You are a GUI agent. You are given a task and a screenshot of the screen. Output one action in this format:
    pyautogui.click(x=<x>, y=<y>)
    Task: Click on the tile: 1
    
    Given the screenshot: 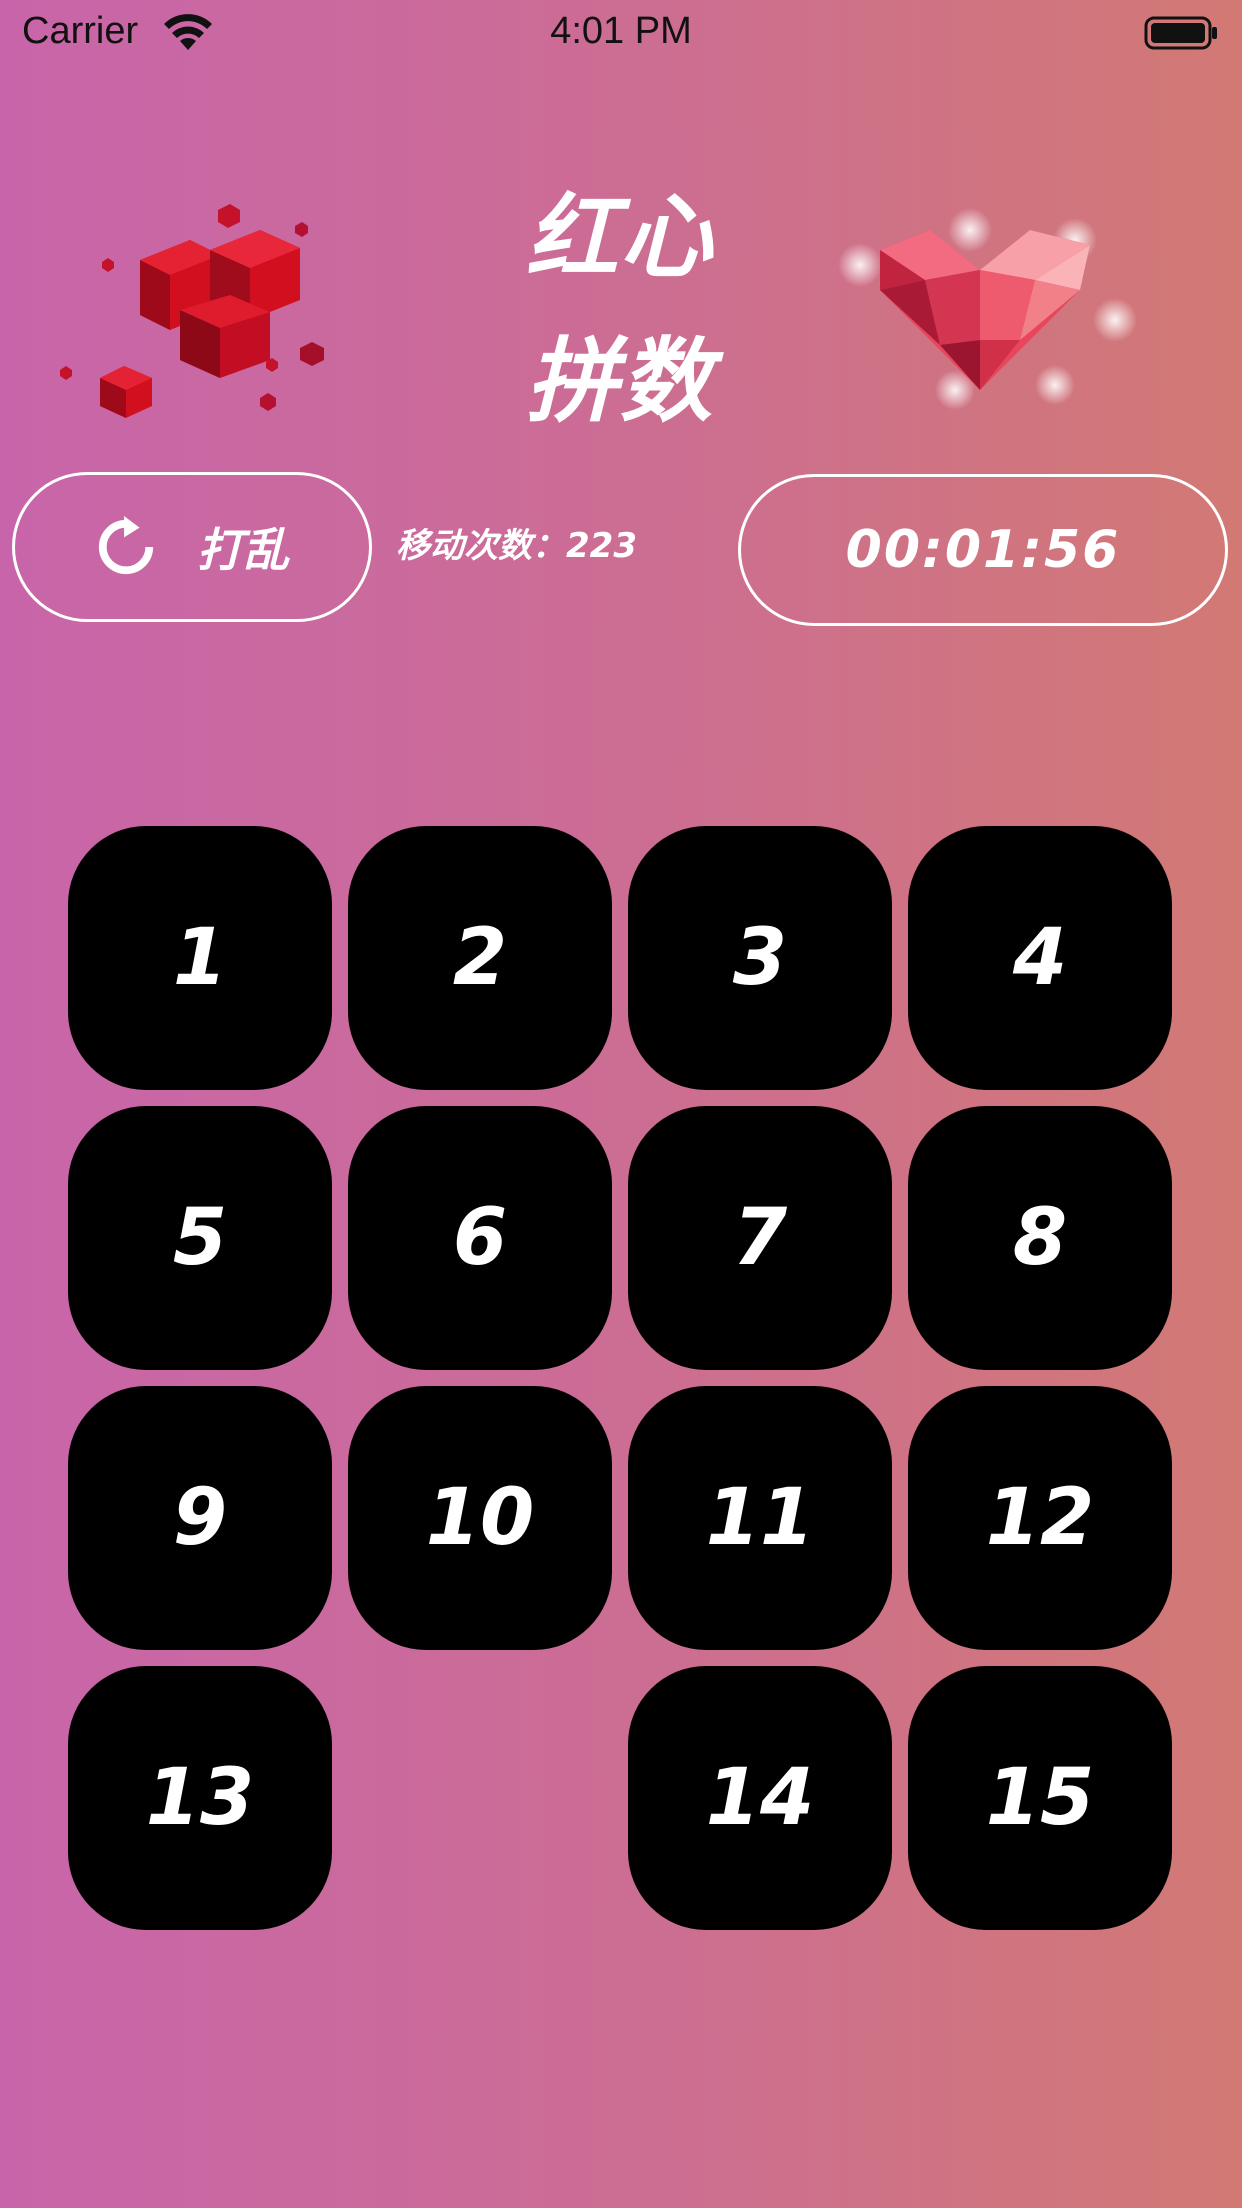 What is the action you would take?
    pyautogui.click(x=200, y=958)
    